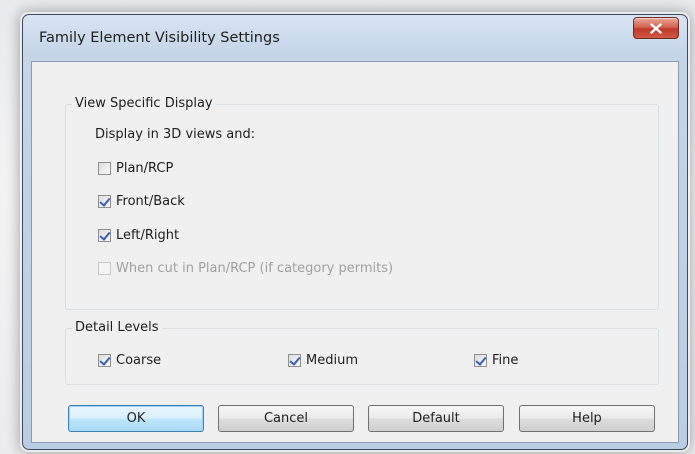 The height and width of the screenshot is (454, 695). I want to click on plan-rcp-checkbox, so click(104, 168).